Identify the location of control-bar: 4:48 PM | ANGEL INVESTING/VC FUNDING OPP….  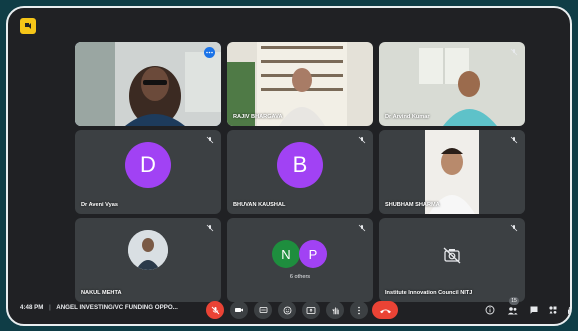
(289, 310).